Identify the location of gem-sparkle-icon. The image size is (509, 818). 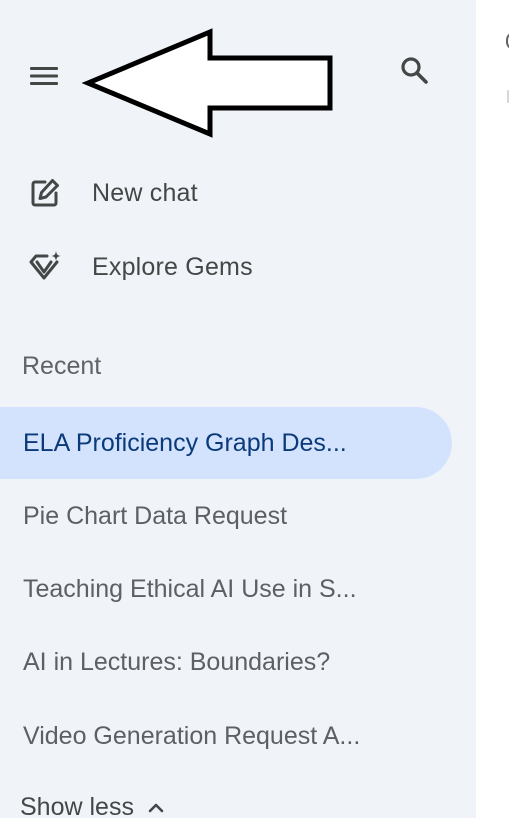
(45, 267).